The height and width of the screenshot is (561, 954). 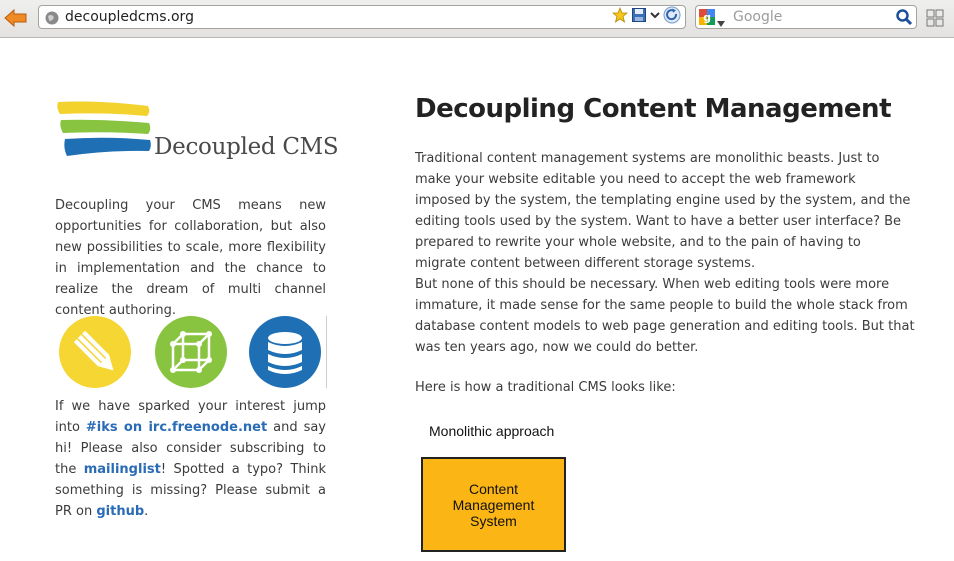 I want to click on search-input: Google, so click(x=757, y=17).